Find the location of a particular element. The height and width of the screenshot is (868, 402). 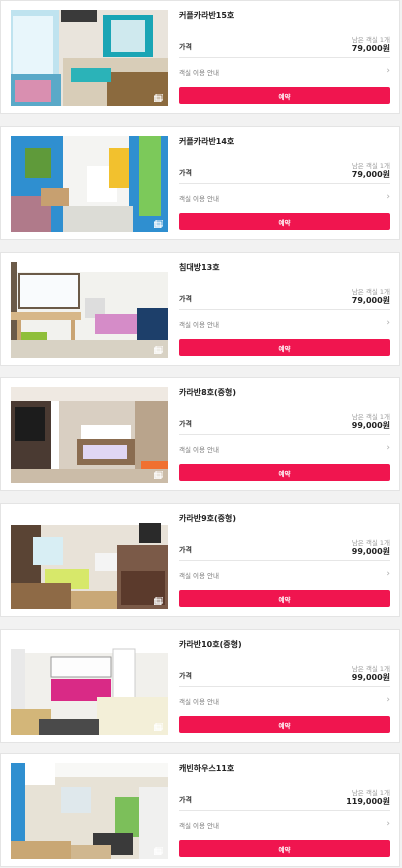

room-price: 119,000원 is located at coordinates (368, 801).